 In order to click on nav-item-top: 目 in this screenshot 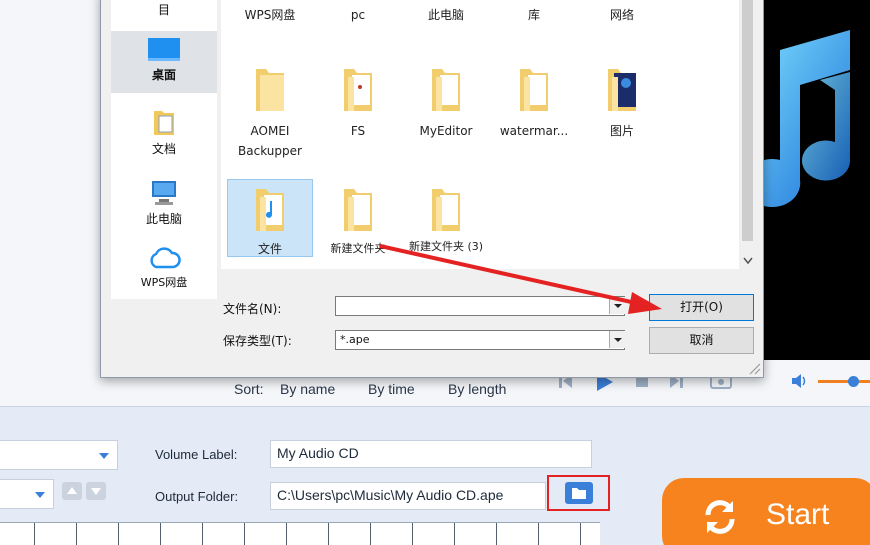, I will do `click(164, 9)`.